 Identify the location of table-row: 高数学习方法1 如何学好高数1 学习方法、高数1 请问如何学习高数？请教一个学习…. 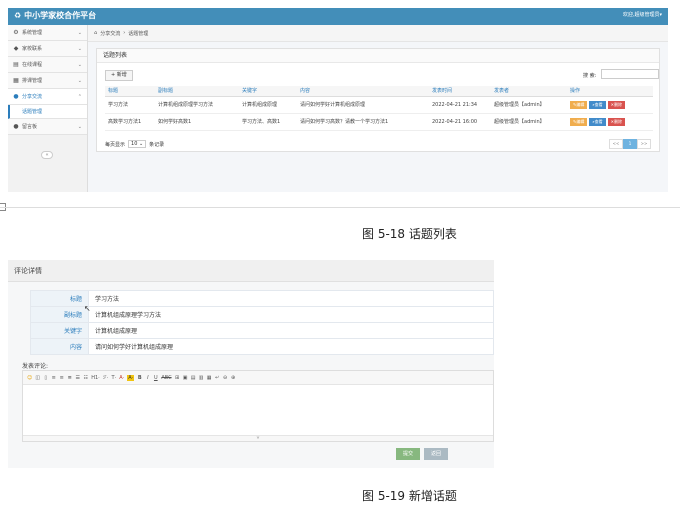
(379, 122).